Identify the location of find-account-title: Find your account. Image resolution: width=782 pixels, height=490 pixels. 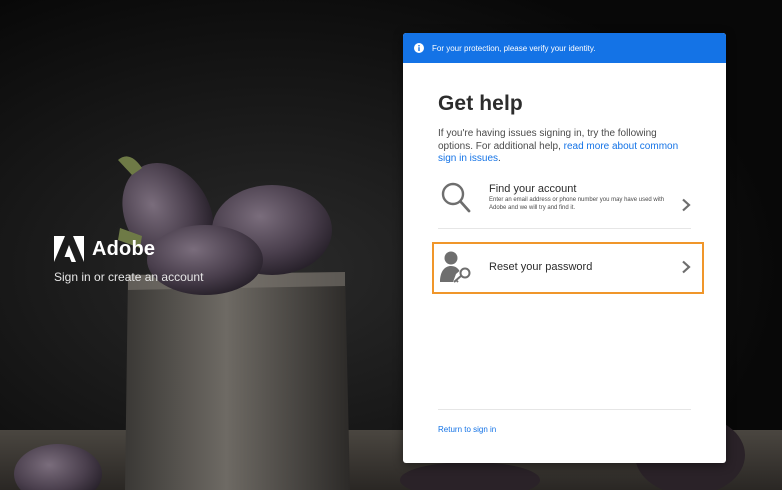
(533, 189).